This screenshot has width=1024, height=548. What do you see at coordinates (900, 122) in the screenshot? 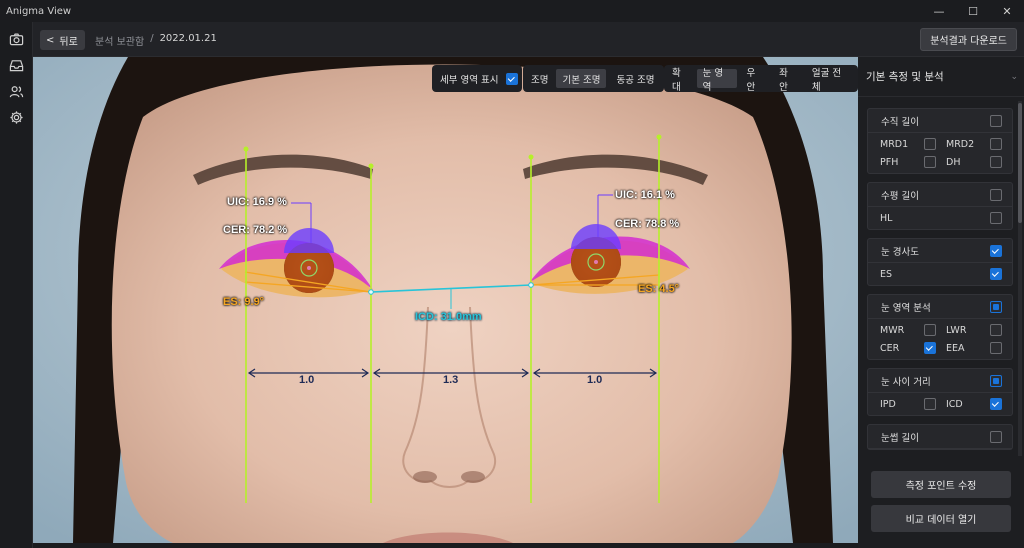
I see `card-title: 수직 길이` at bounding box center [900, 122].